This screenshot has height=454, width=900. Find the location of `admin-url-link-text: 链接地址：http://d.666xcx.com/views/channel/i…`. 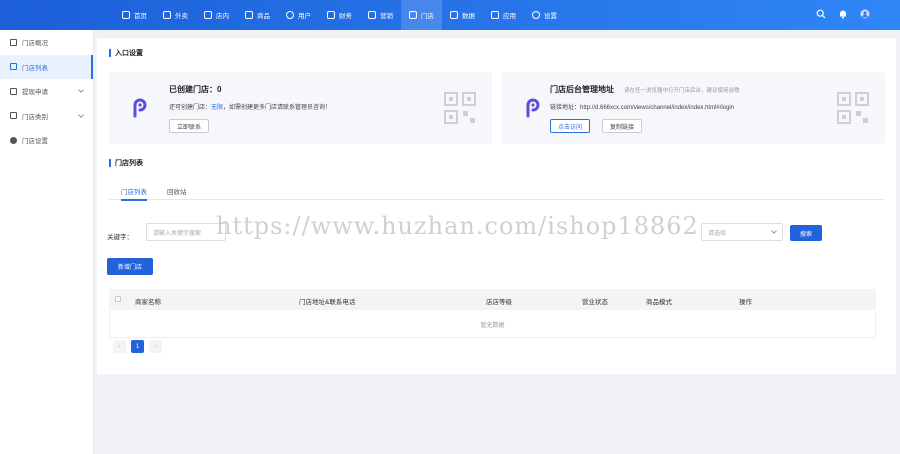

admin-url-link-text: 链接地址：http://d.666xcx.com/views/channel/i… is located at coordinates (642, 106).